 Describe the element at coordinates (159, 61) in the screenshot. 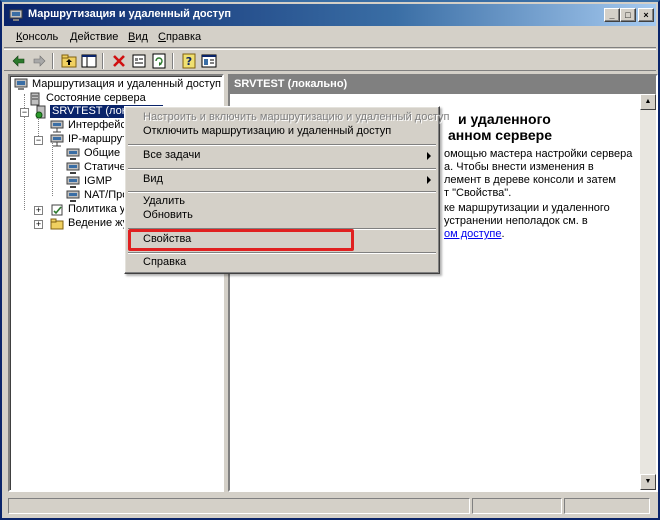

I see `refresh-icon` at that location.